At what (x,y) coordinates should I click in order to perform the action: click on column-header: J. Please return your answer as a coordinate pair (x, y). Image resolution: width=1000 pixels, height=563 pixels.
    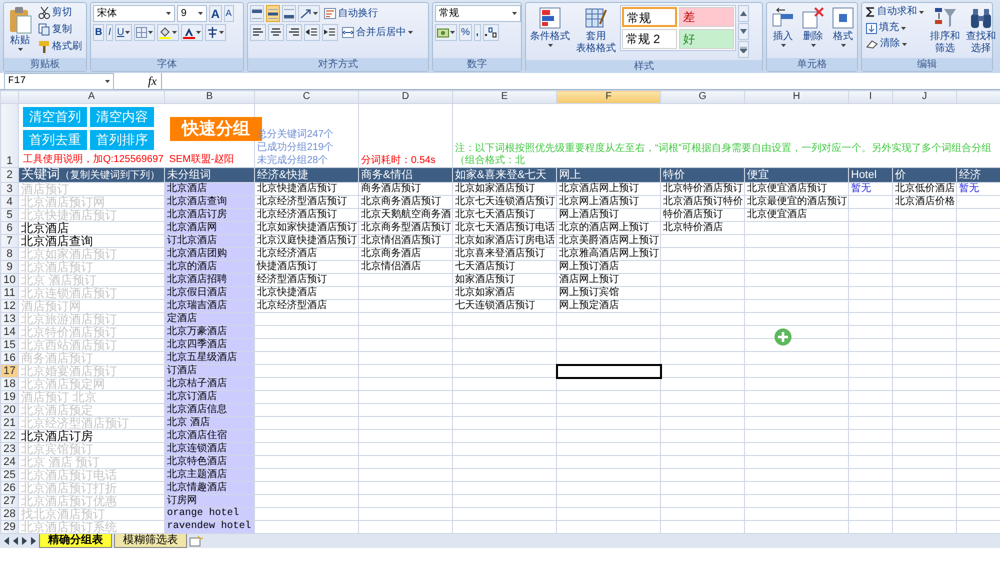
    Looking at the image, I should click on (924, 97).